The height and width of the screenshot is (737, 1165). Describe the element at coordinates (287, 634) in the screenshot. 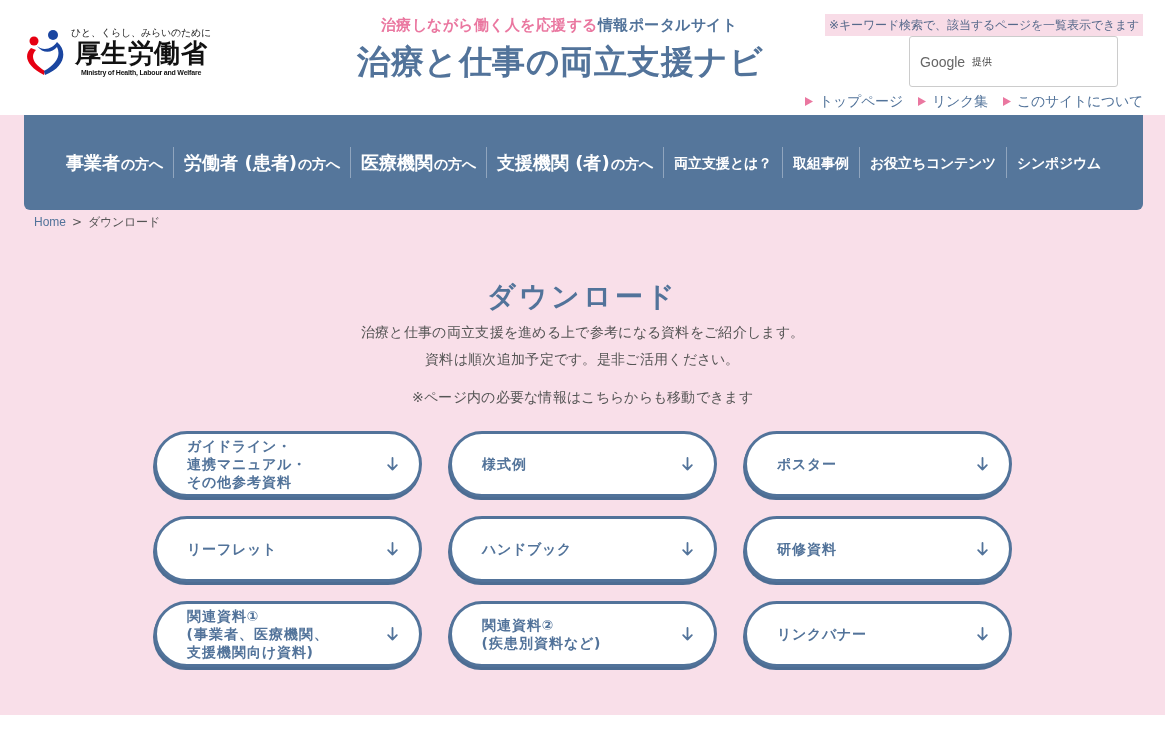

I see `download-button: 関連資料① (事業者、医療機関、 支援機関向け資料)` at that location.